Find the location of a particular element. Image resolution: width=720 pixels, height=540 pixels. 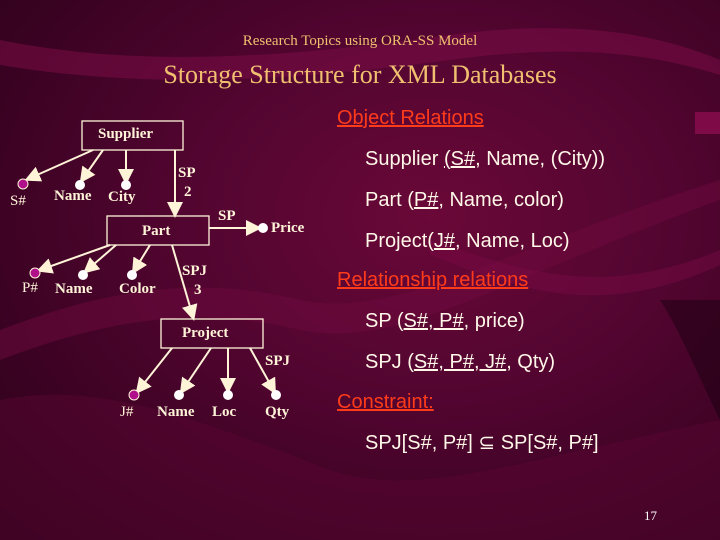

sp-relation-name: SP ( is located at coordinates (384, 321).